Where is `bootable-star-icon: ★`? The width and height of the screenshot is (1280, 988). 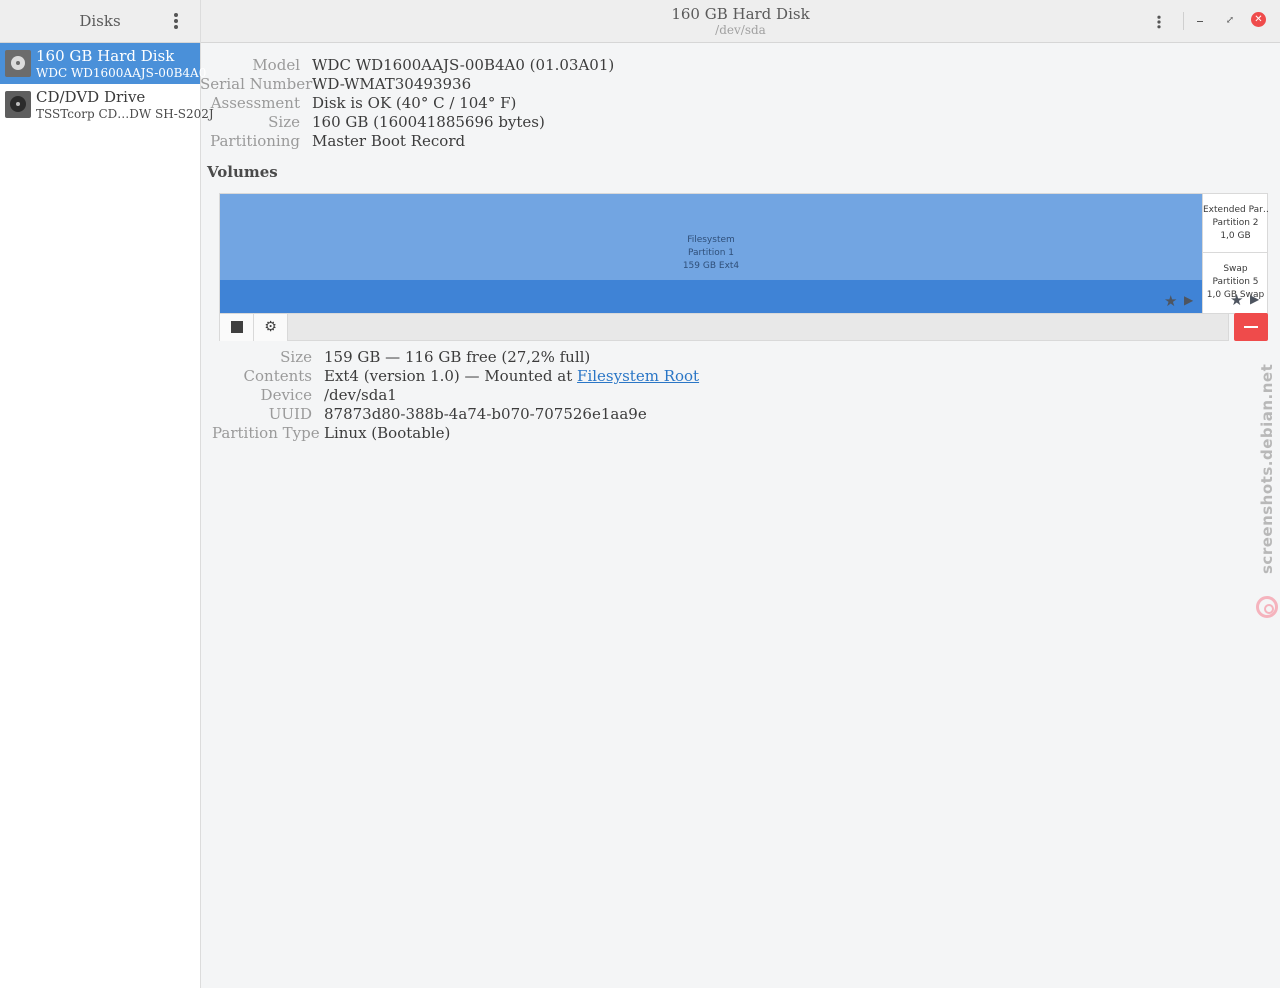 bootable-star-icon: ★ is located at coordinates (1171, 301).